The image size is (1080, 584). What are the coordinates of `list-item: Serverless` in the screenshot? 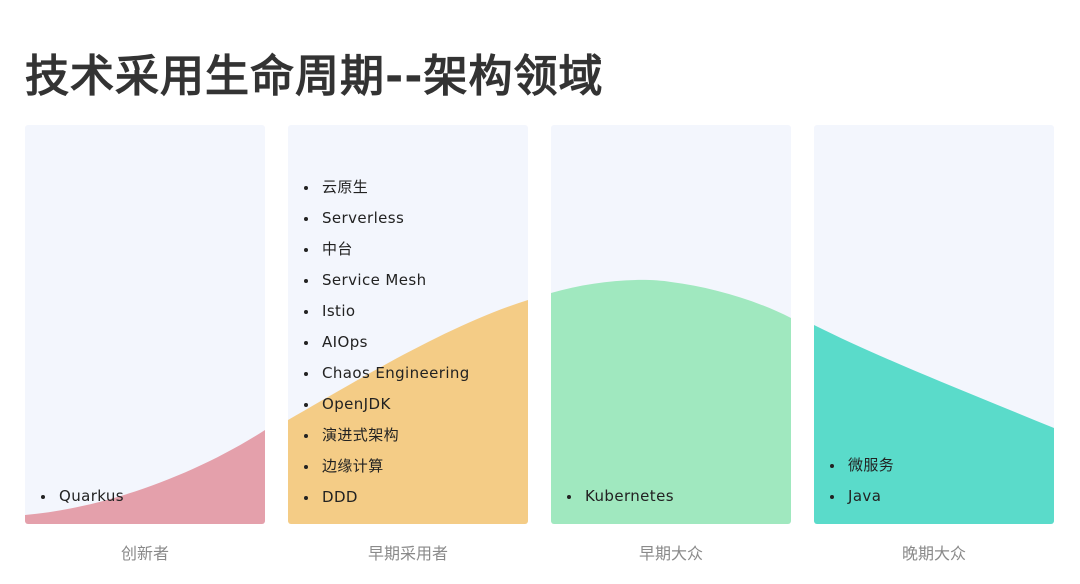 It's located at (379, 218).